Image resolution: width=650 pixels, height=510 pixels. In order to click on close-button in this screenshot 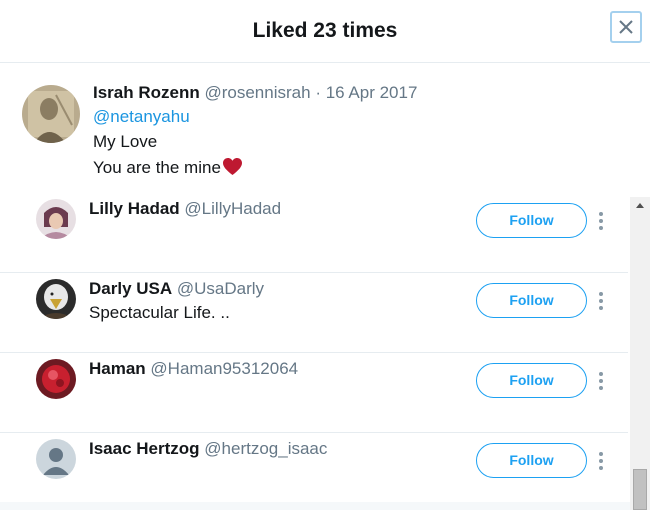, I will do `click(626, 27)`.